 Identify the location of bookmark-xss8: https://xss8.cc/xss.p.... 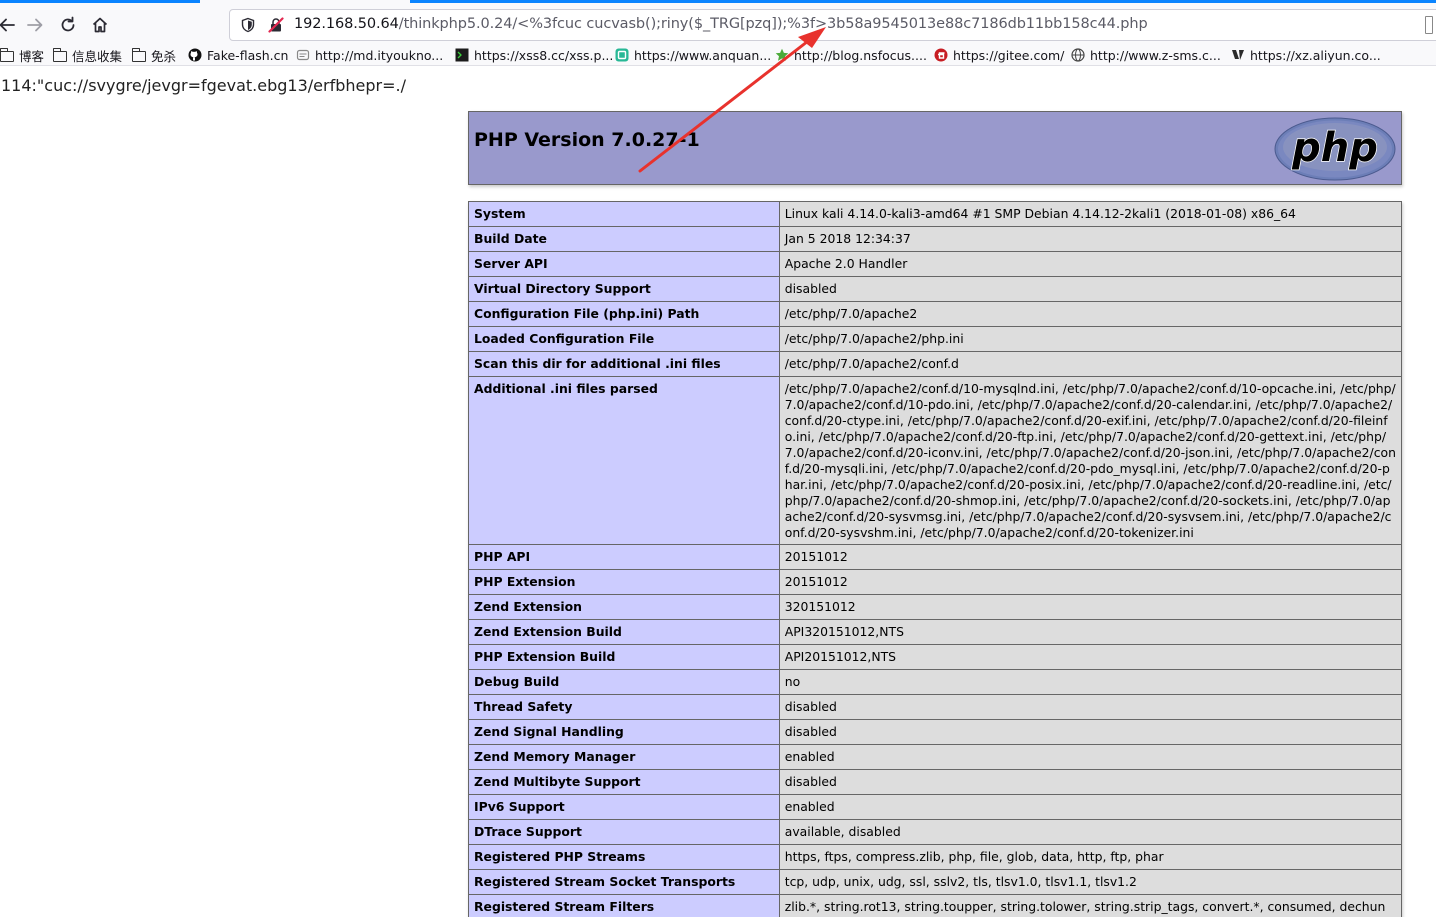
(534, 55).